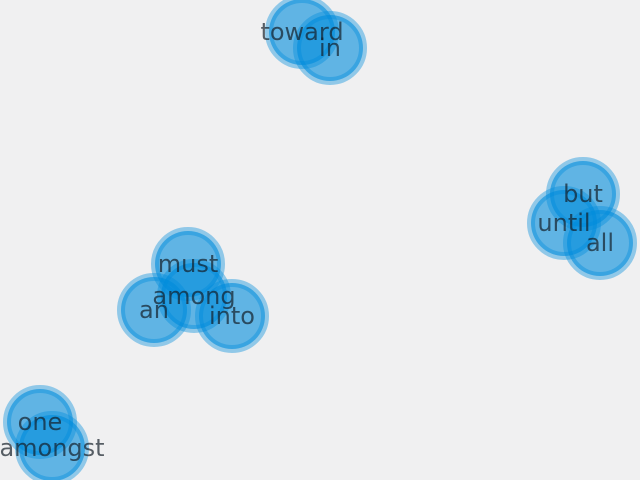  Describe the element at coordinates (232, 316) in the screenshot. I see `node-label-into: into` at that location.